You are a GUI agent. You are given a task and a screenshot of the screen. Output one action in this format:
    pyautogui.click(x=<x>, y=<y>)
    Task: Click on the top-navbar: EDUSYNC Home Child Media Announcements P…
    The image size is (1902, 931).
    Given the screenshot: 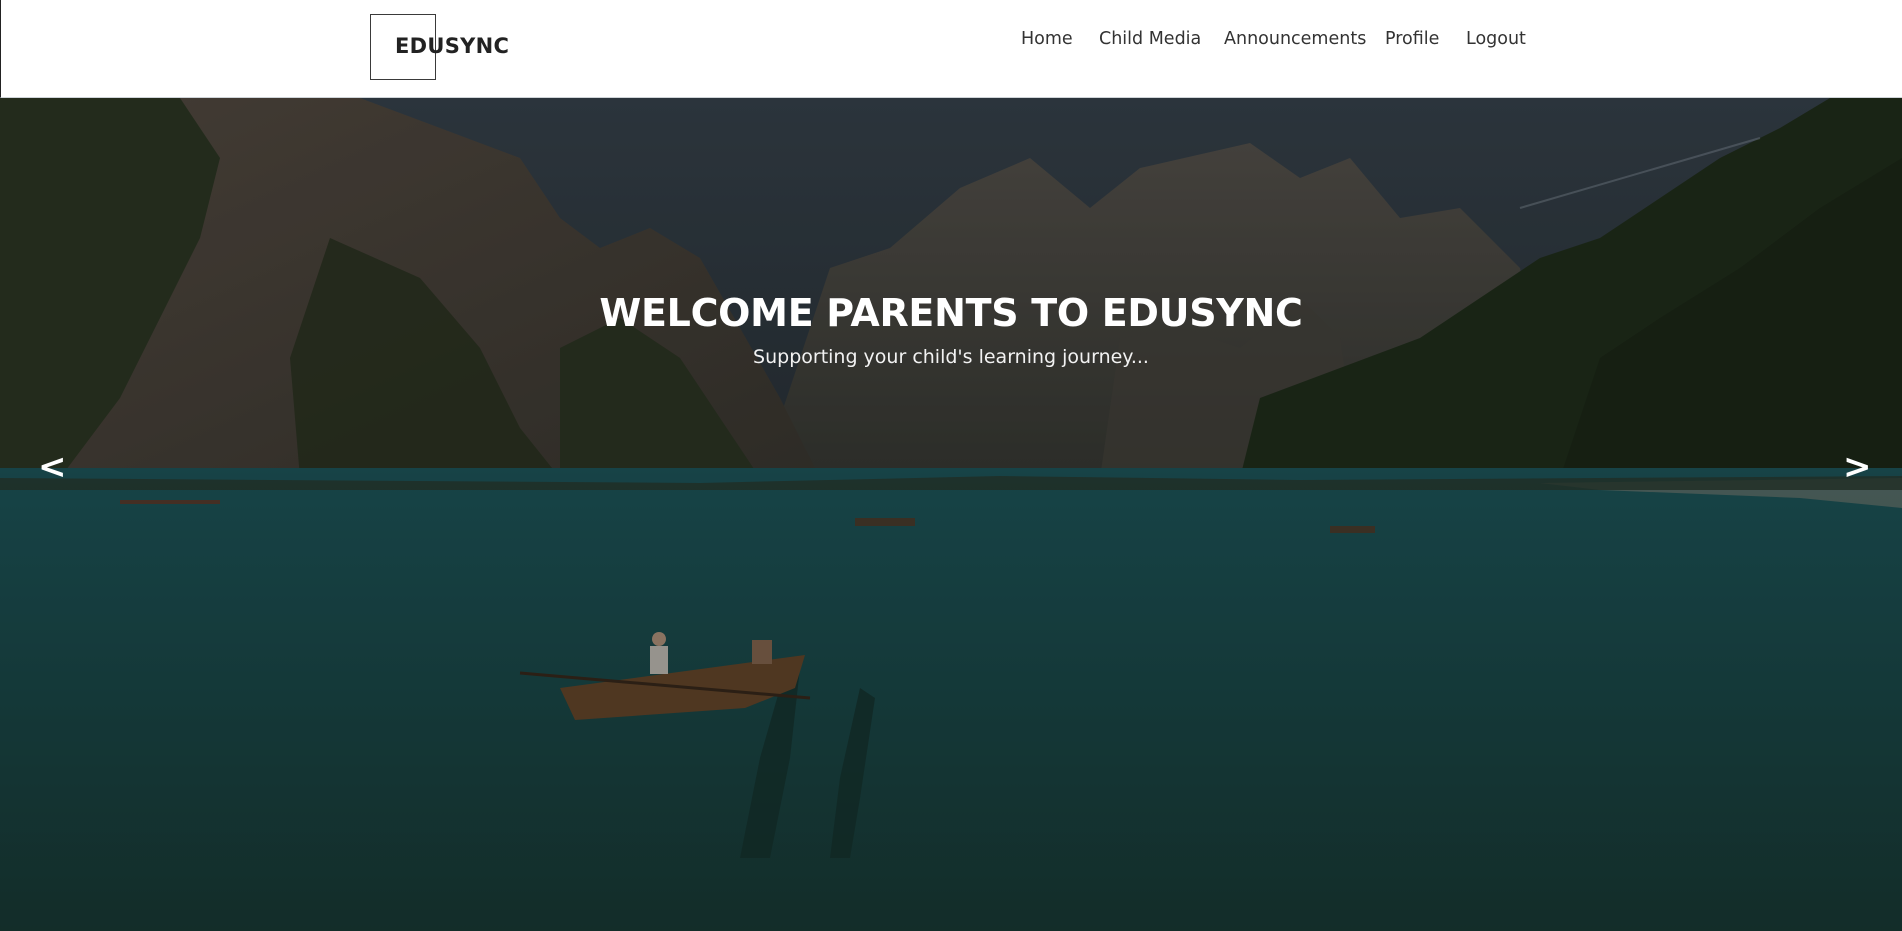 What is the action you would take?
    pyautogui.click(x=951, y=49)
    